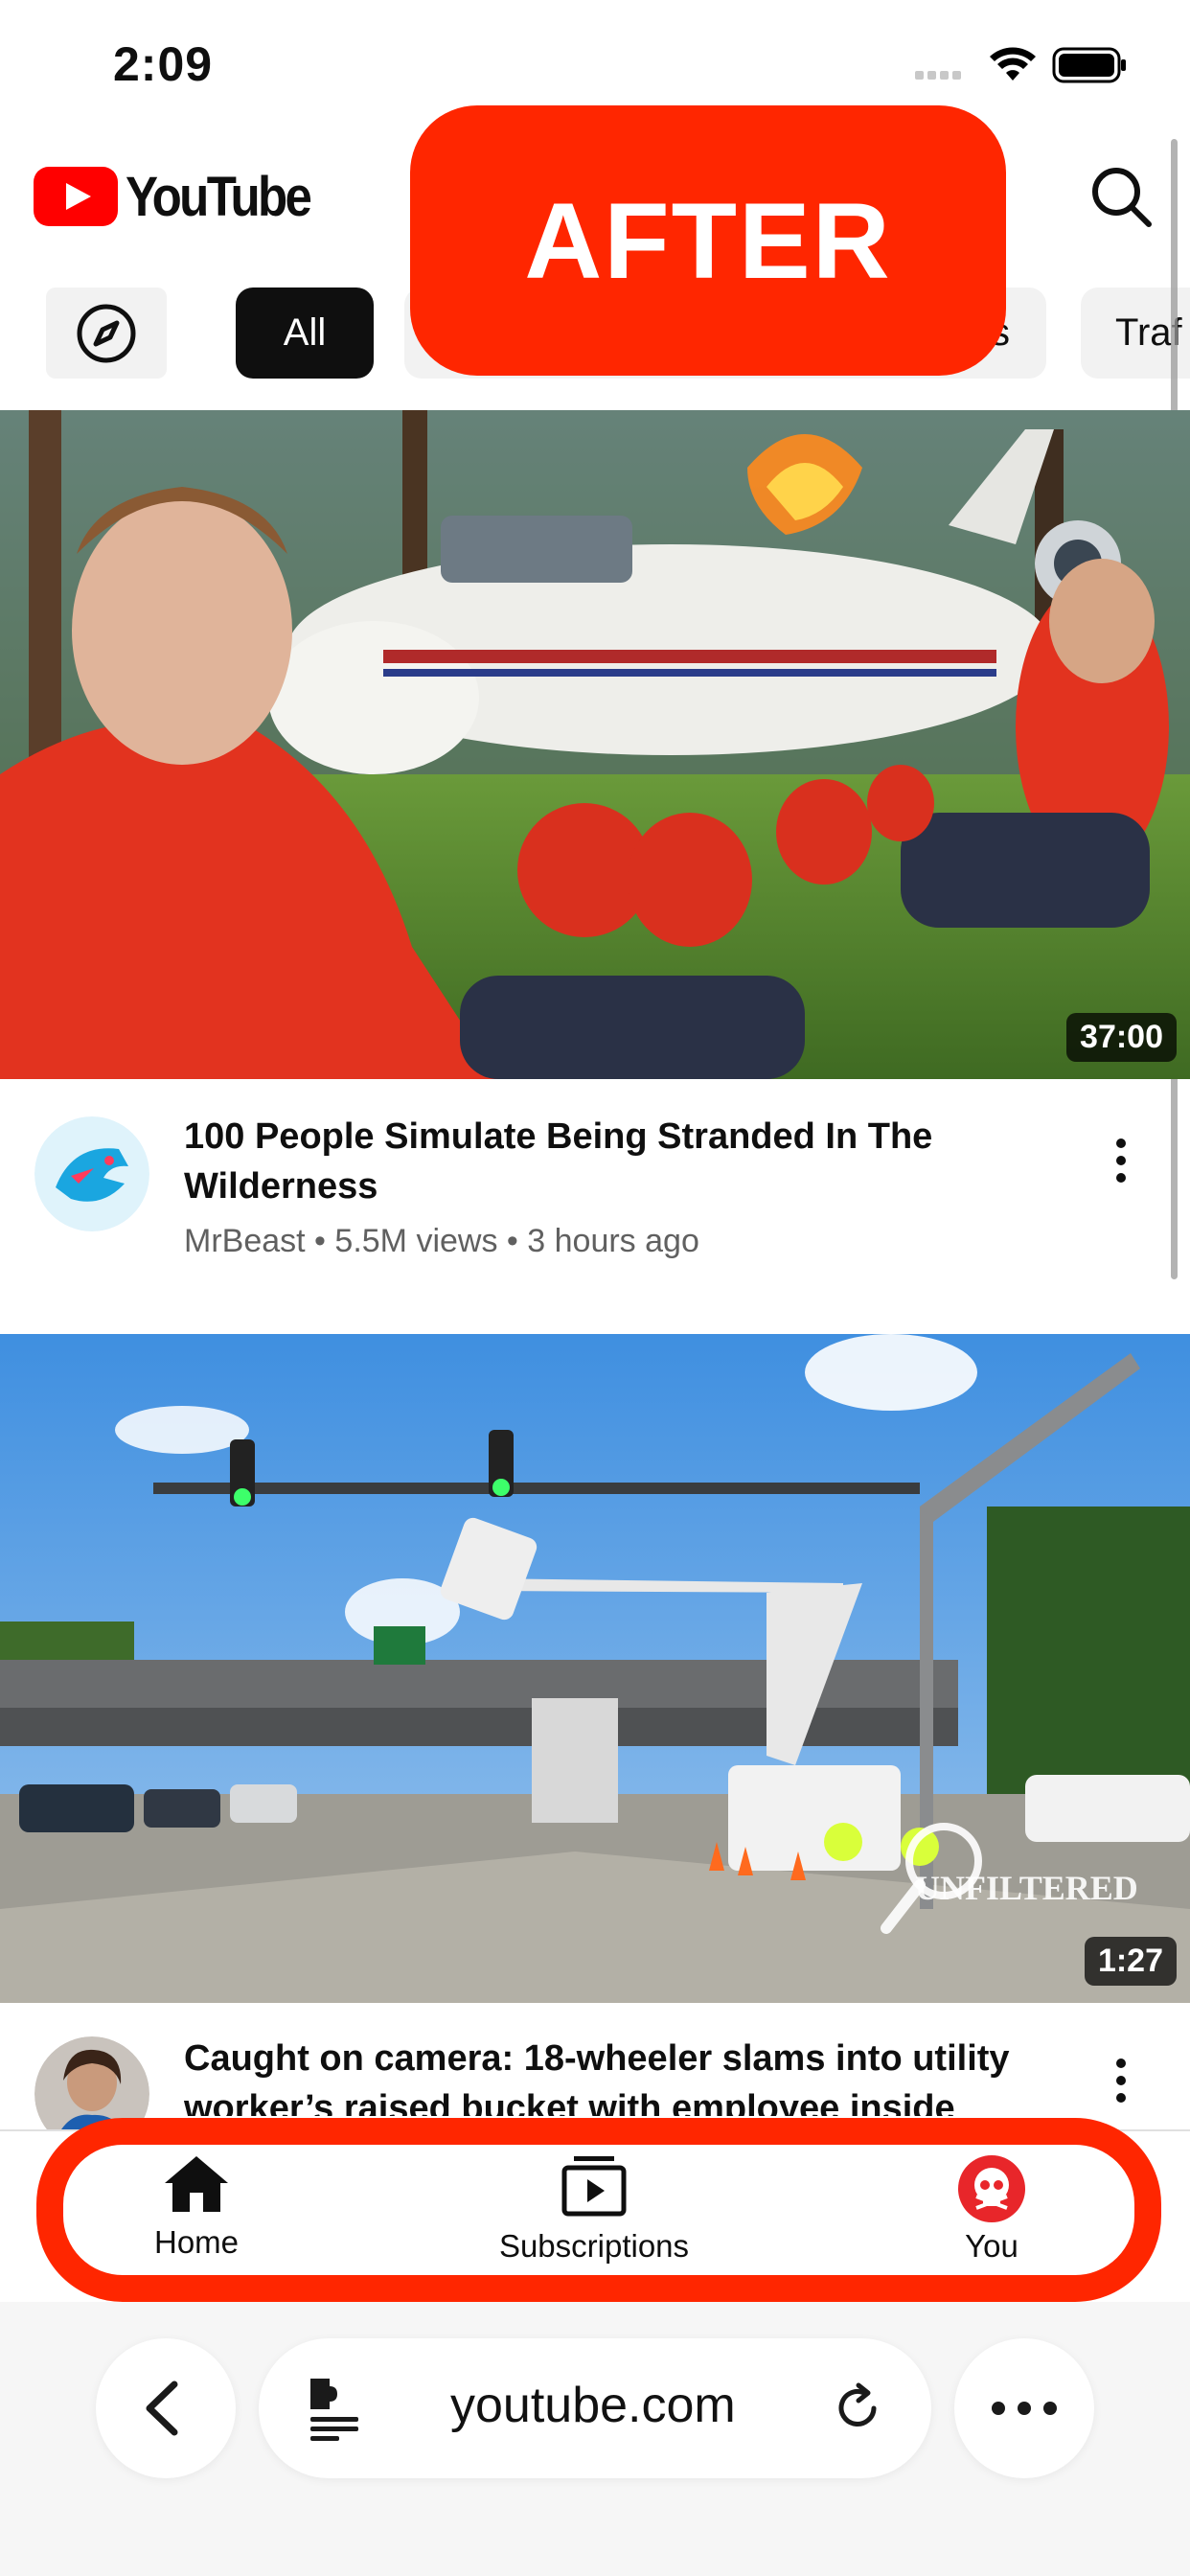 The height and width of the screenshot is (2576, 1190). I want to click on nav-subscriptions: Subscriptions, so click(594, 2209).